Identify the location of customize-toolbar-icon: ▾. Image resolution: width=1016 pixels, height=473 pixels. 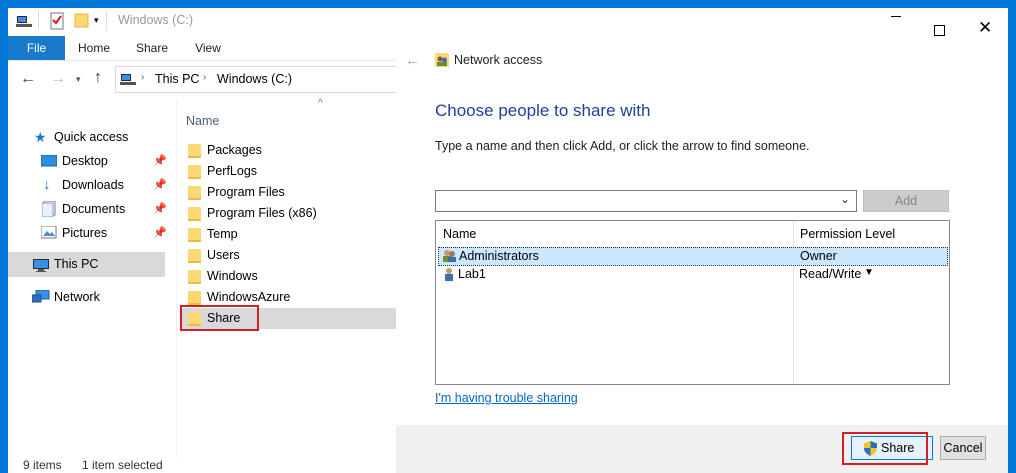
(96, 20).